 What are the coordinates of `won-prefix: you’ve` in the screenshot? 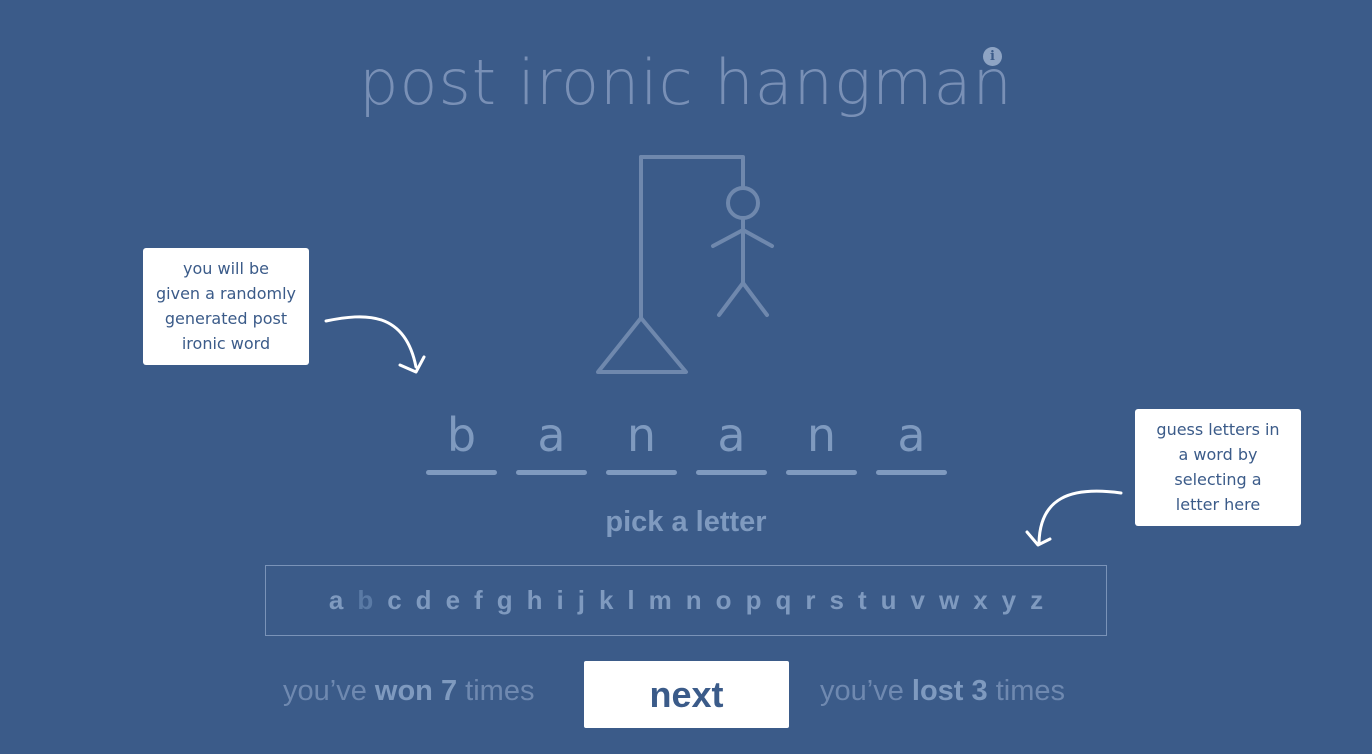 It's located at (325, 691).